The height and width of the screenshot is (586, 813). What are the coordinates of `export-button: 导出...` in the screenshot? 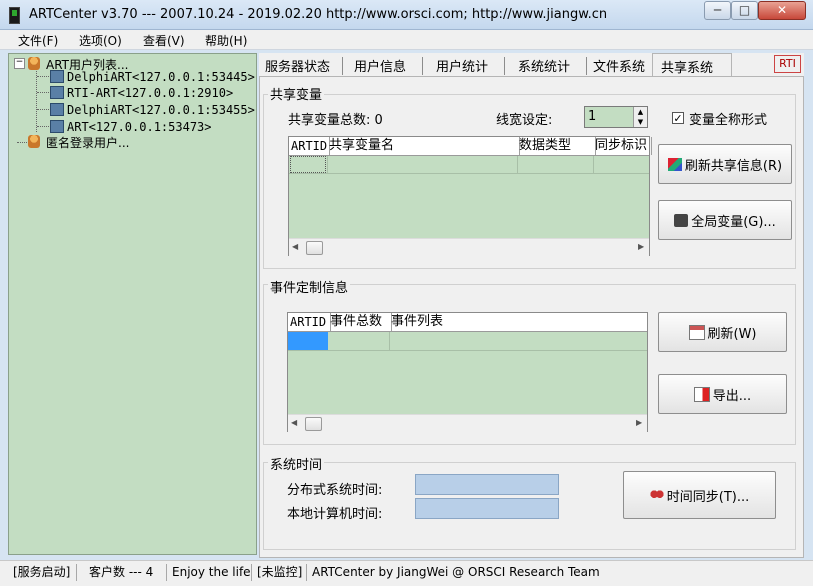 It's located at (722, 394).